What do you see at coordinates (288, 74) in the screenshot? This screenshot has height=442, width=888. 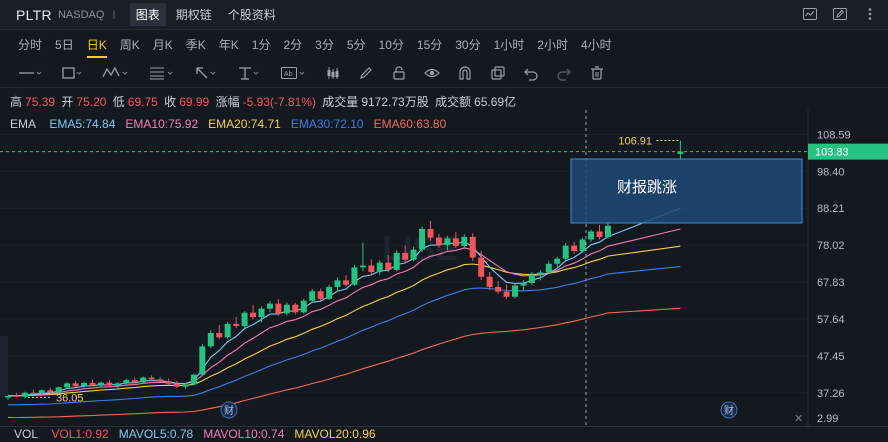 I see `svg-text: Ab` at bounding box center [288, 74].